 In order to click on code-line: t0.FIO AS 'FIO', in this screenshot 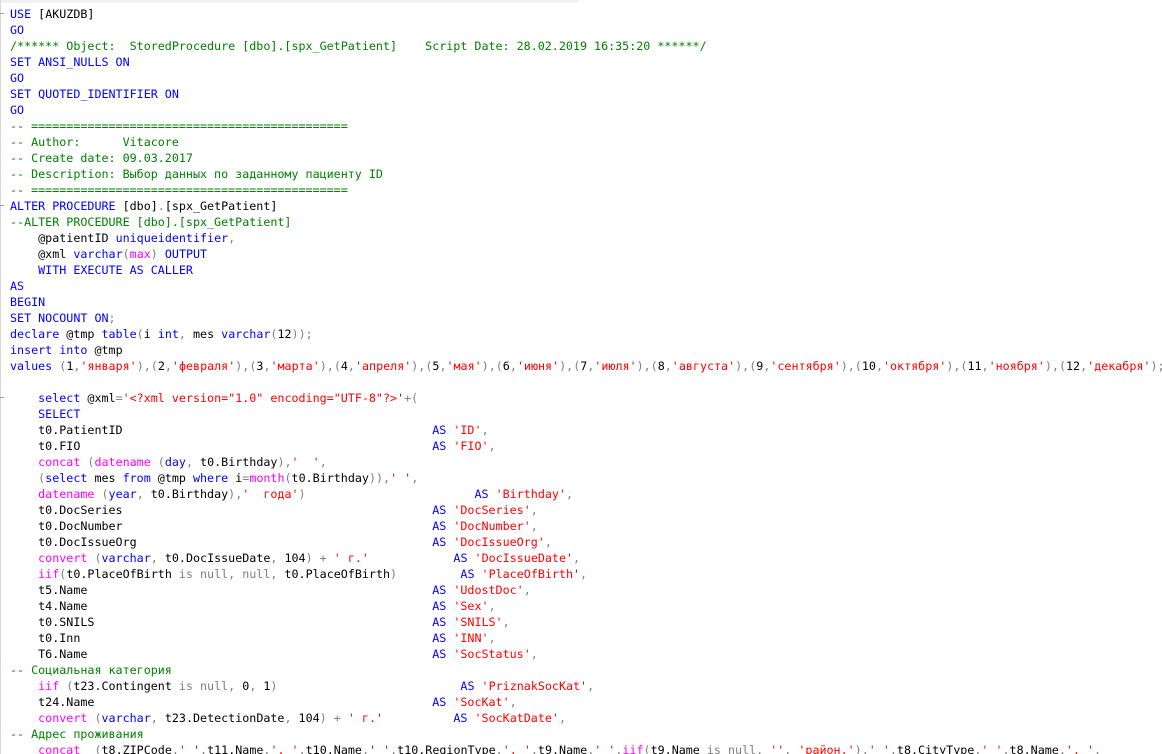, I will do `click(586, 446)`.